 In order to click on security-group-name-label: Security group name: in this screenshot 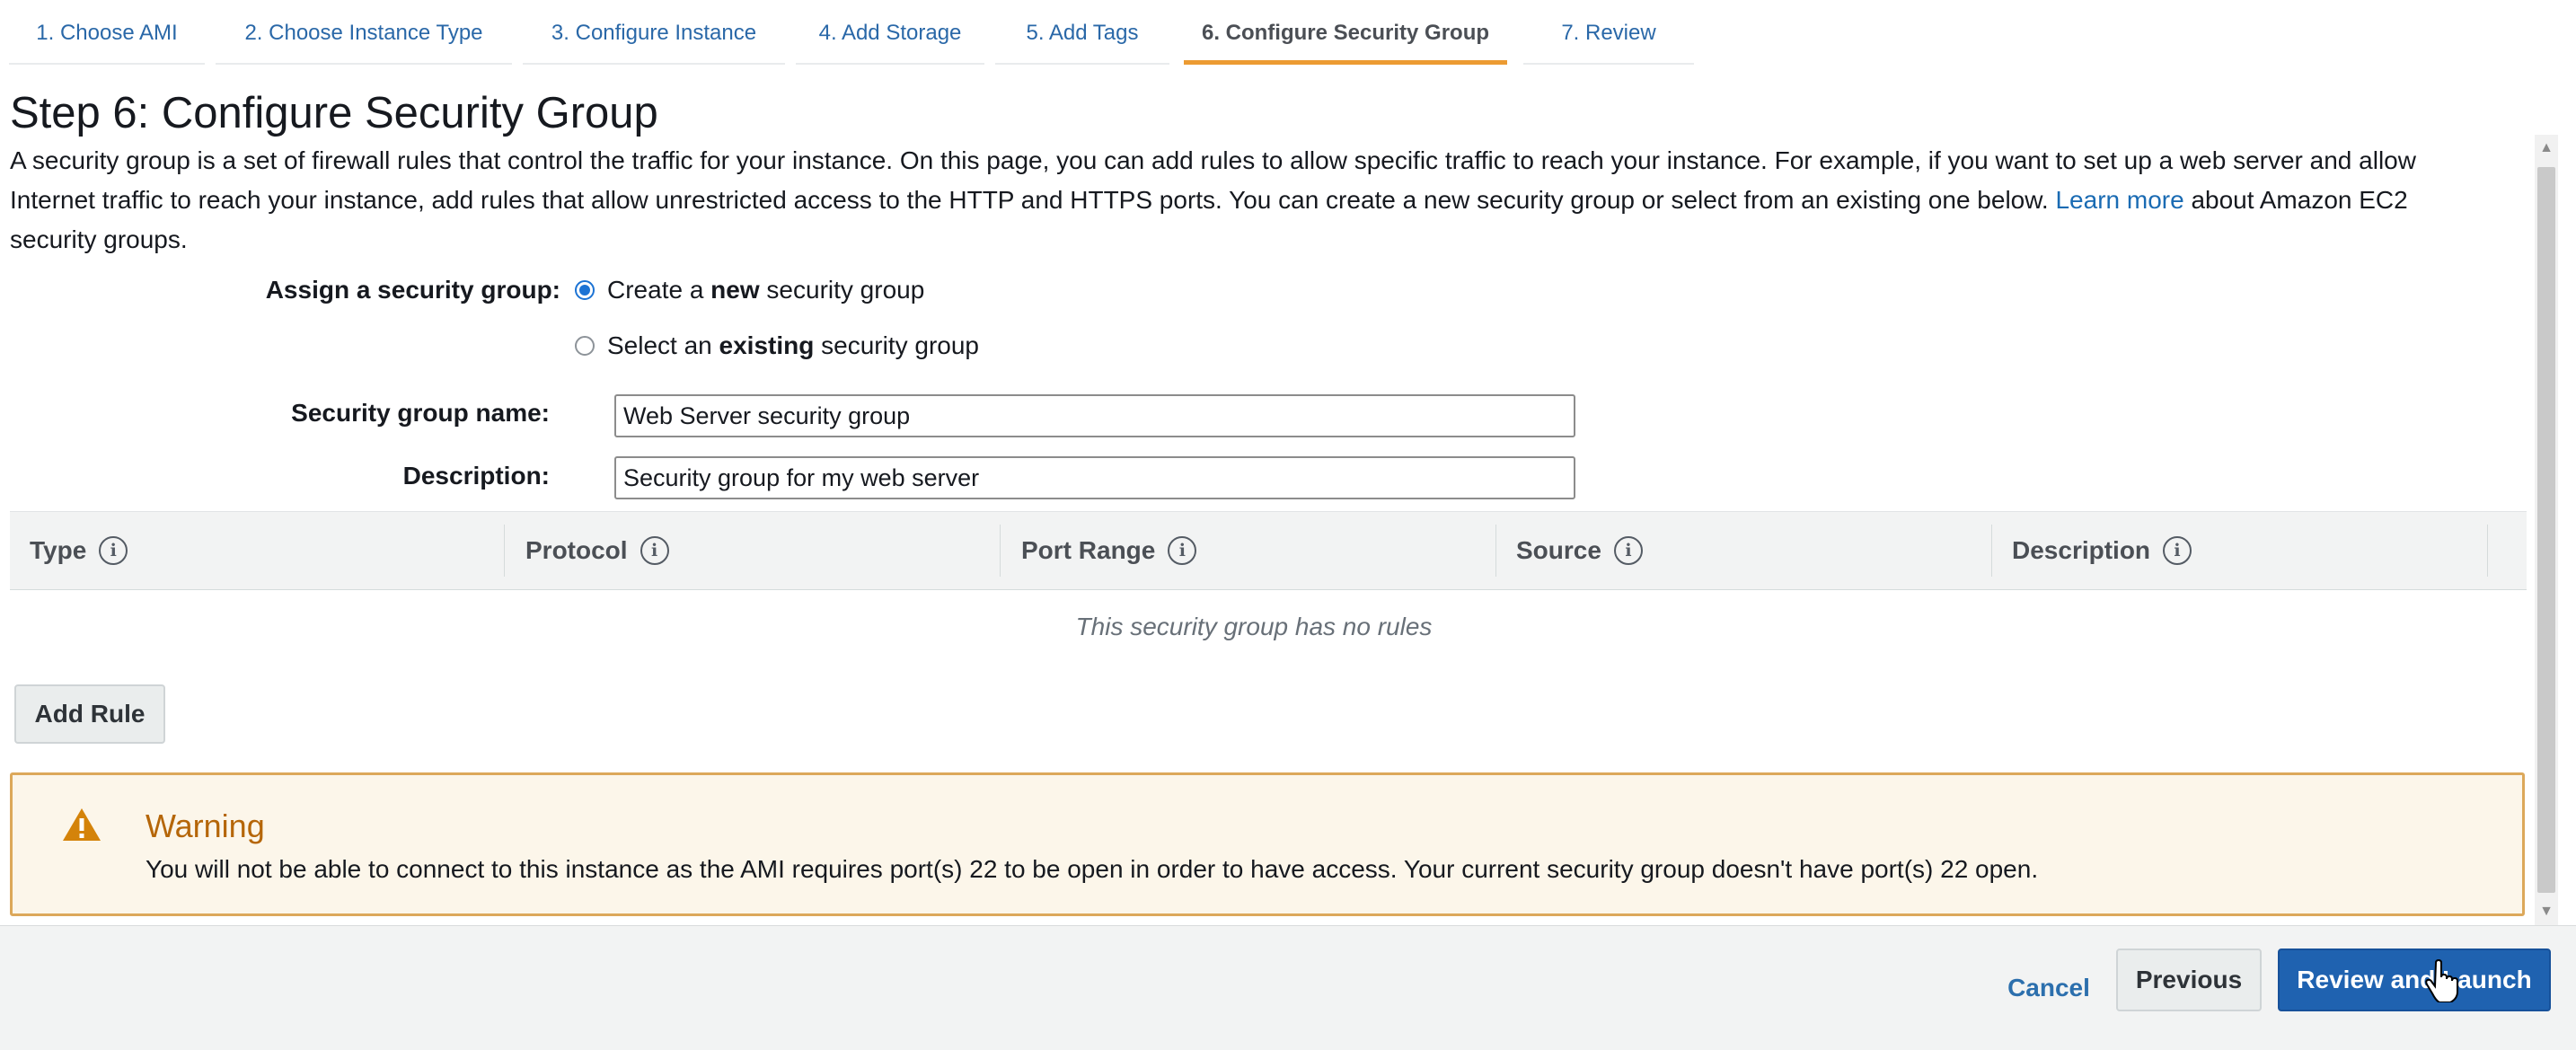, I will do `click(420, 413)`.